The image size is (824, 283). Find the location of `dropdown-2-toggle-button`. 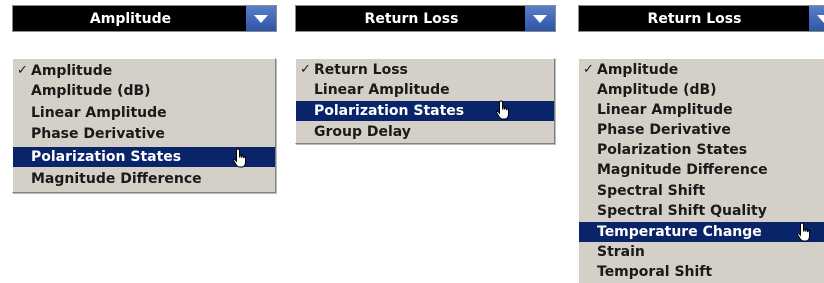

dropdown-2-toggle-button is located at coordinates (540, 18).